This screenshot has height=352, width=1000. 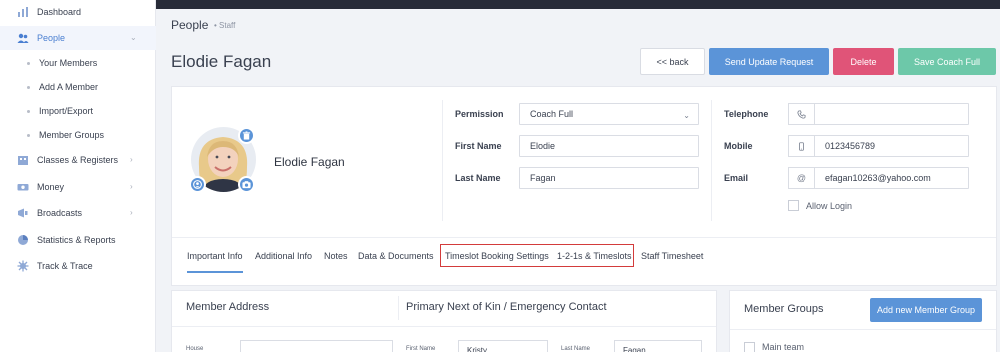 What do you see at coordinates (891, 114) in the screenshot?
I see `telephone-field` at bounding box center [891, 114].